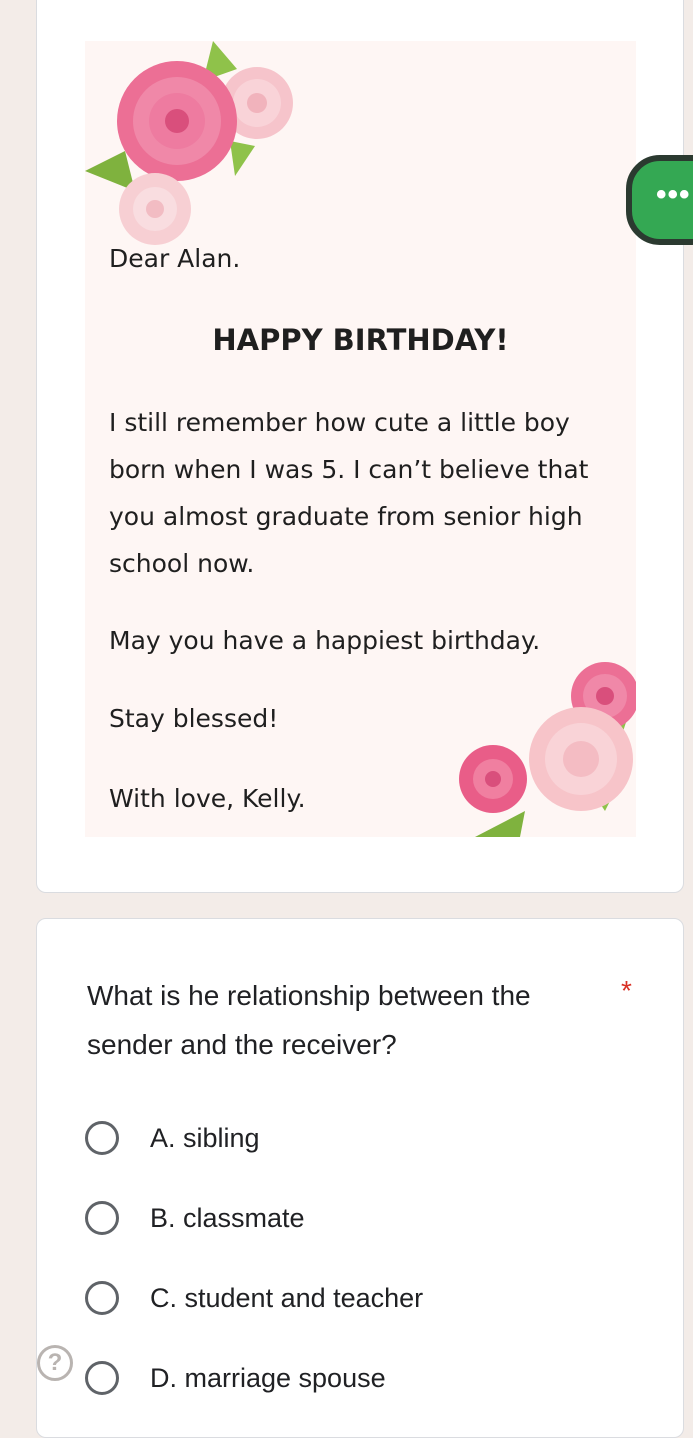 This screenshot has height=1438, width=693. What do you see at coordinates (626, 990) in the screenshot?
I see `required-asterisk: *` at bounding box center [626, 990].